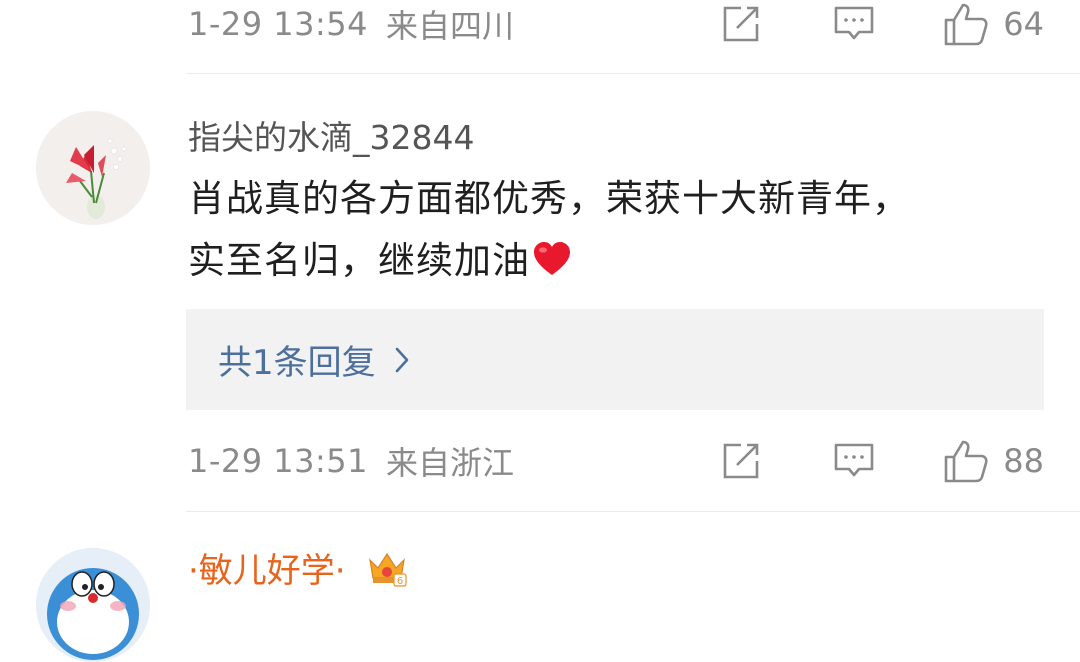 The width and height of the screenshot is (1080, 662). What do you see at coordinates (549, 198) in the screenshot?
I see `comment-text-line: 肖战真的各方面都优秀，荣获十大新青年，` at bounding box center [549, 198].